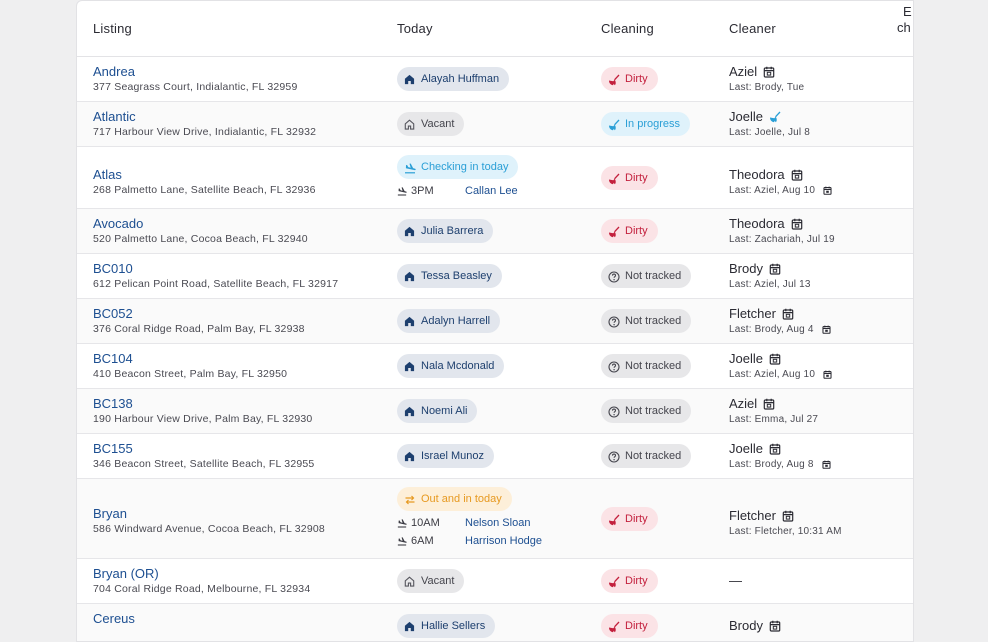  I want to click on today-status-pill: Tessa Beasley, so click(449, 276).